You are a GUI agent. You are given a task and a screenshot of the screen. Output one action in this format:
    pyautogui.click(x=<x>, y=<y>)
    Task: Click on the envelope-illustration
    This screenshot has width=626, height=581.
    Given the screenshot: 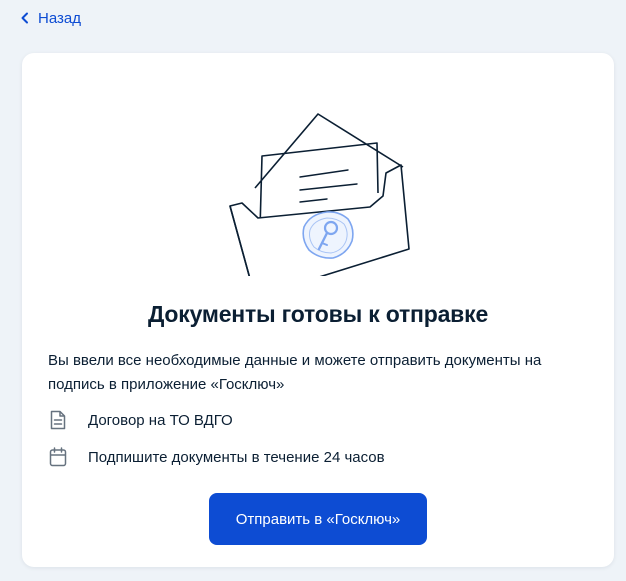 What is the action you would take?
    pyautogui.click(x=319, y=194)
    